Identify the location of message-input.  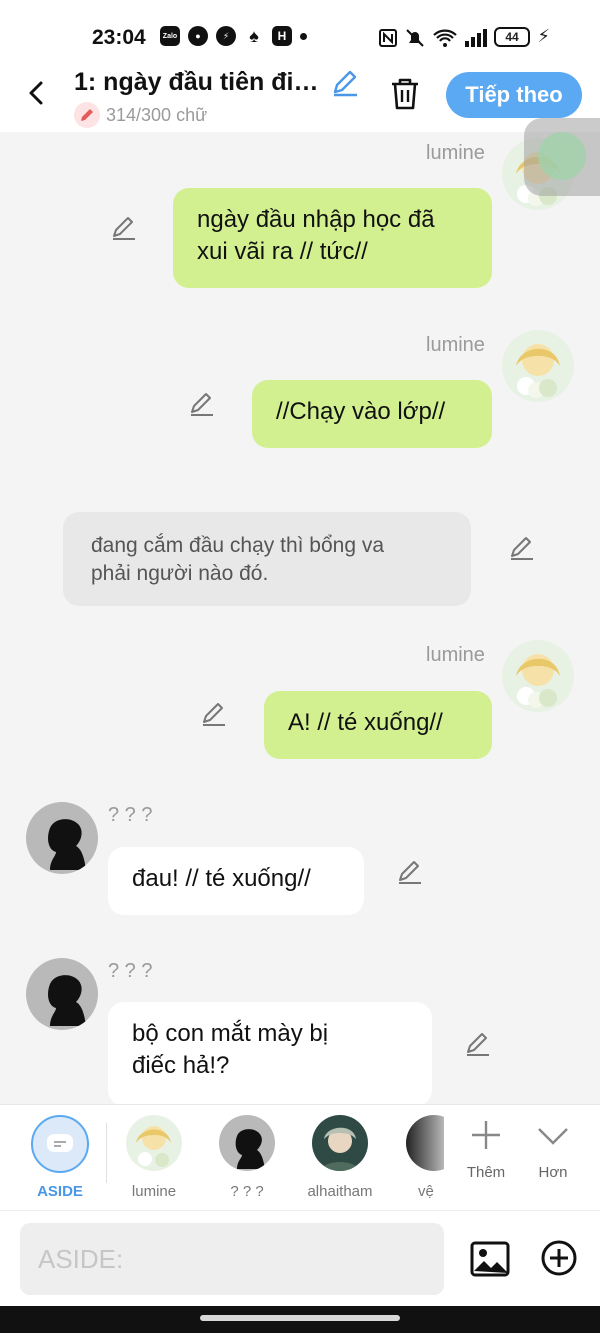
(232, 1259).